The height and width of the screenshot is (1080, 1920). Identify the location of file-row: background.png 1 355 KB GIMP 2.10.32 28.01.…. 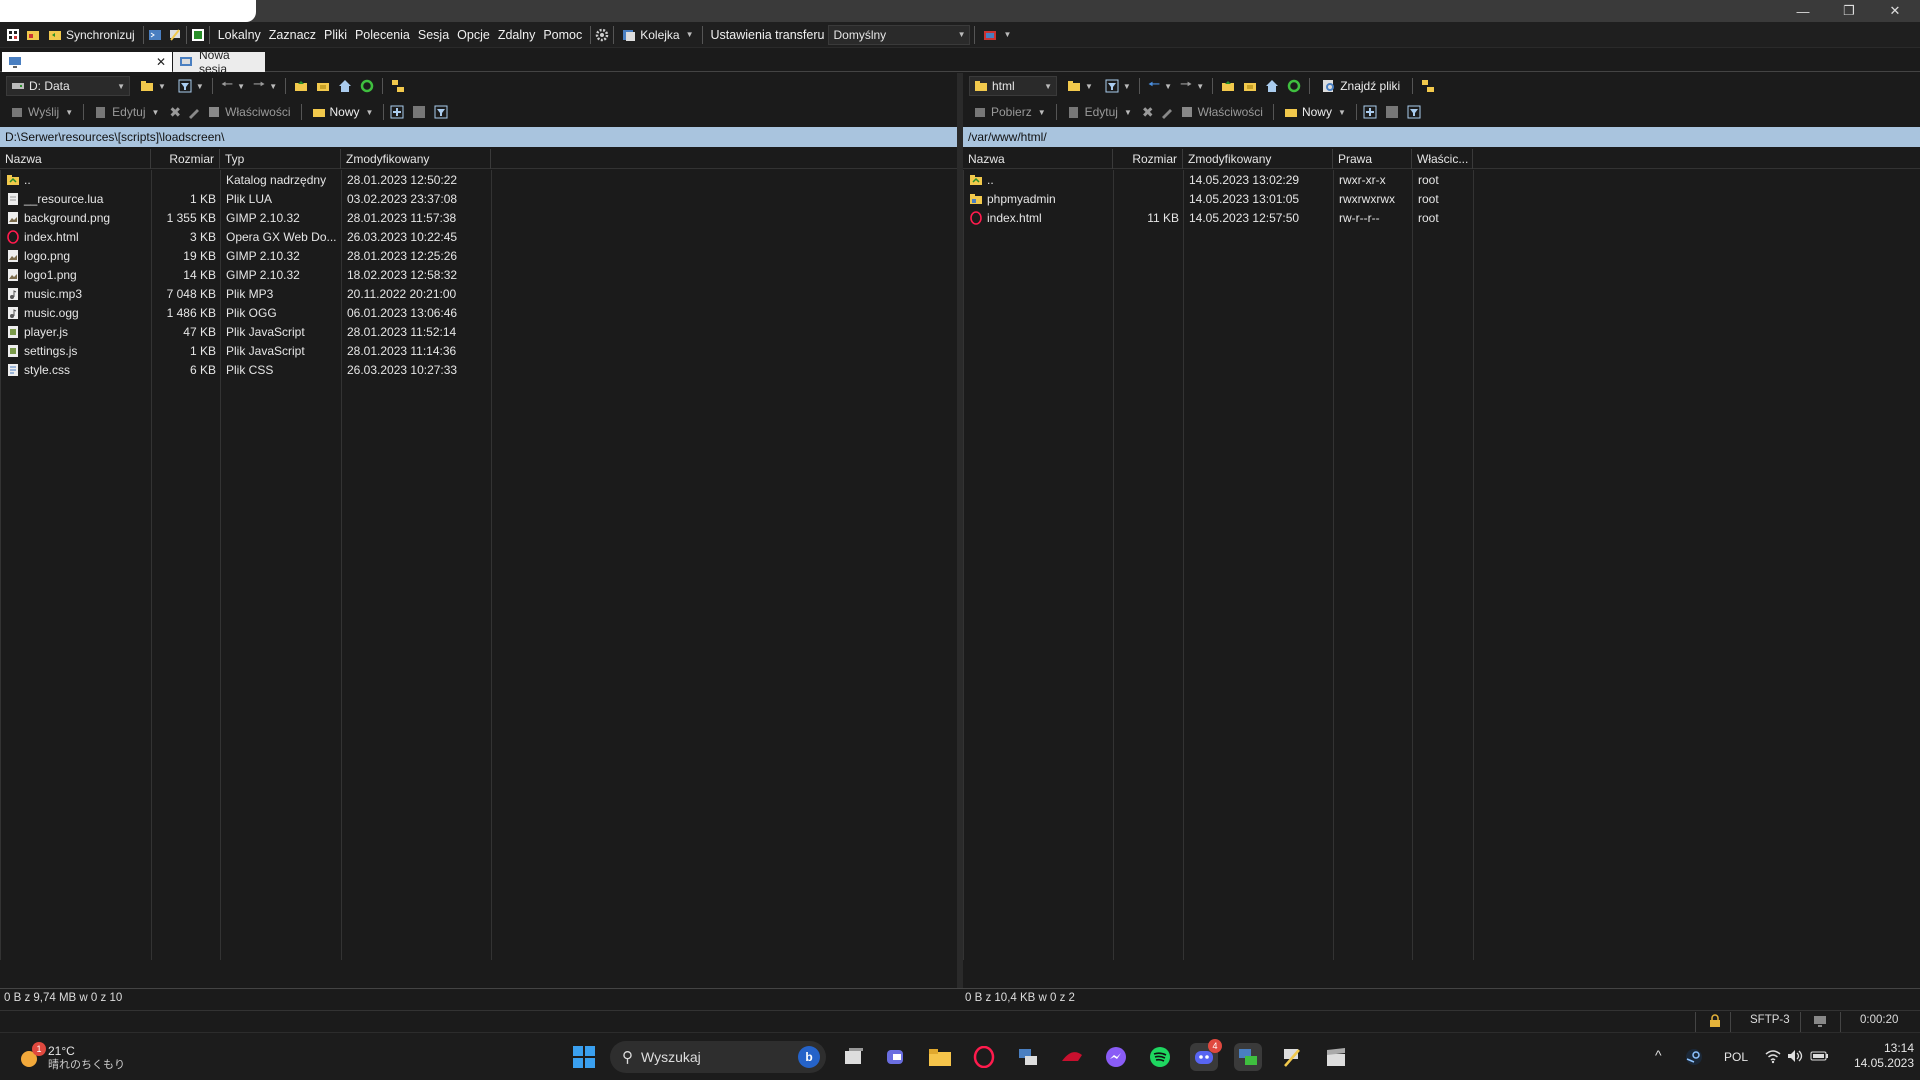
(479, 217).